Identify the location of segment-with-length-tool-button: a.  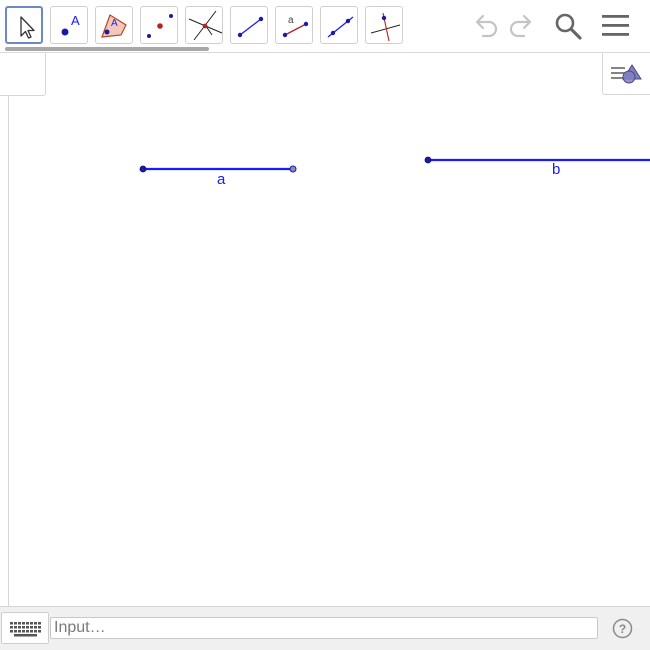
(294, 25).